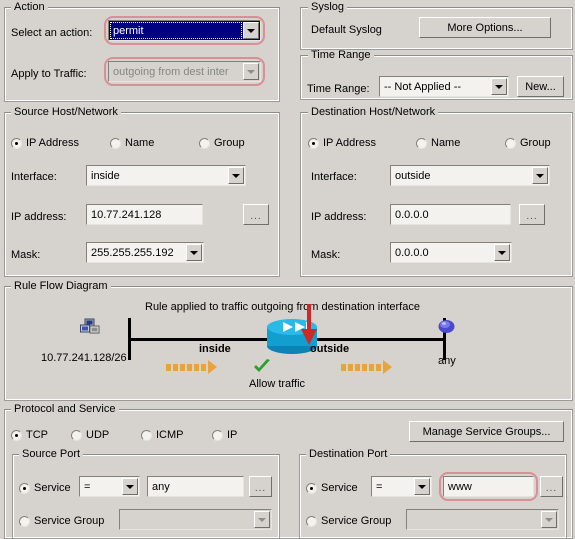 Image resolution: width=575 pixels, height=539 pixels. I want to click on source-mask-combo: 255.255.255.192, so click(145, 252).